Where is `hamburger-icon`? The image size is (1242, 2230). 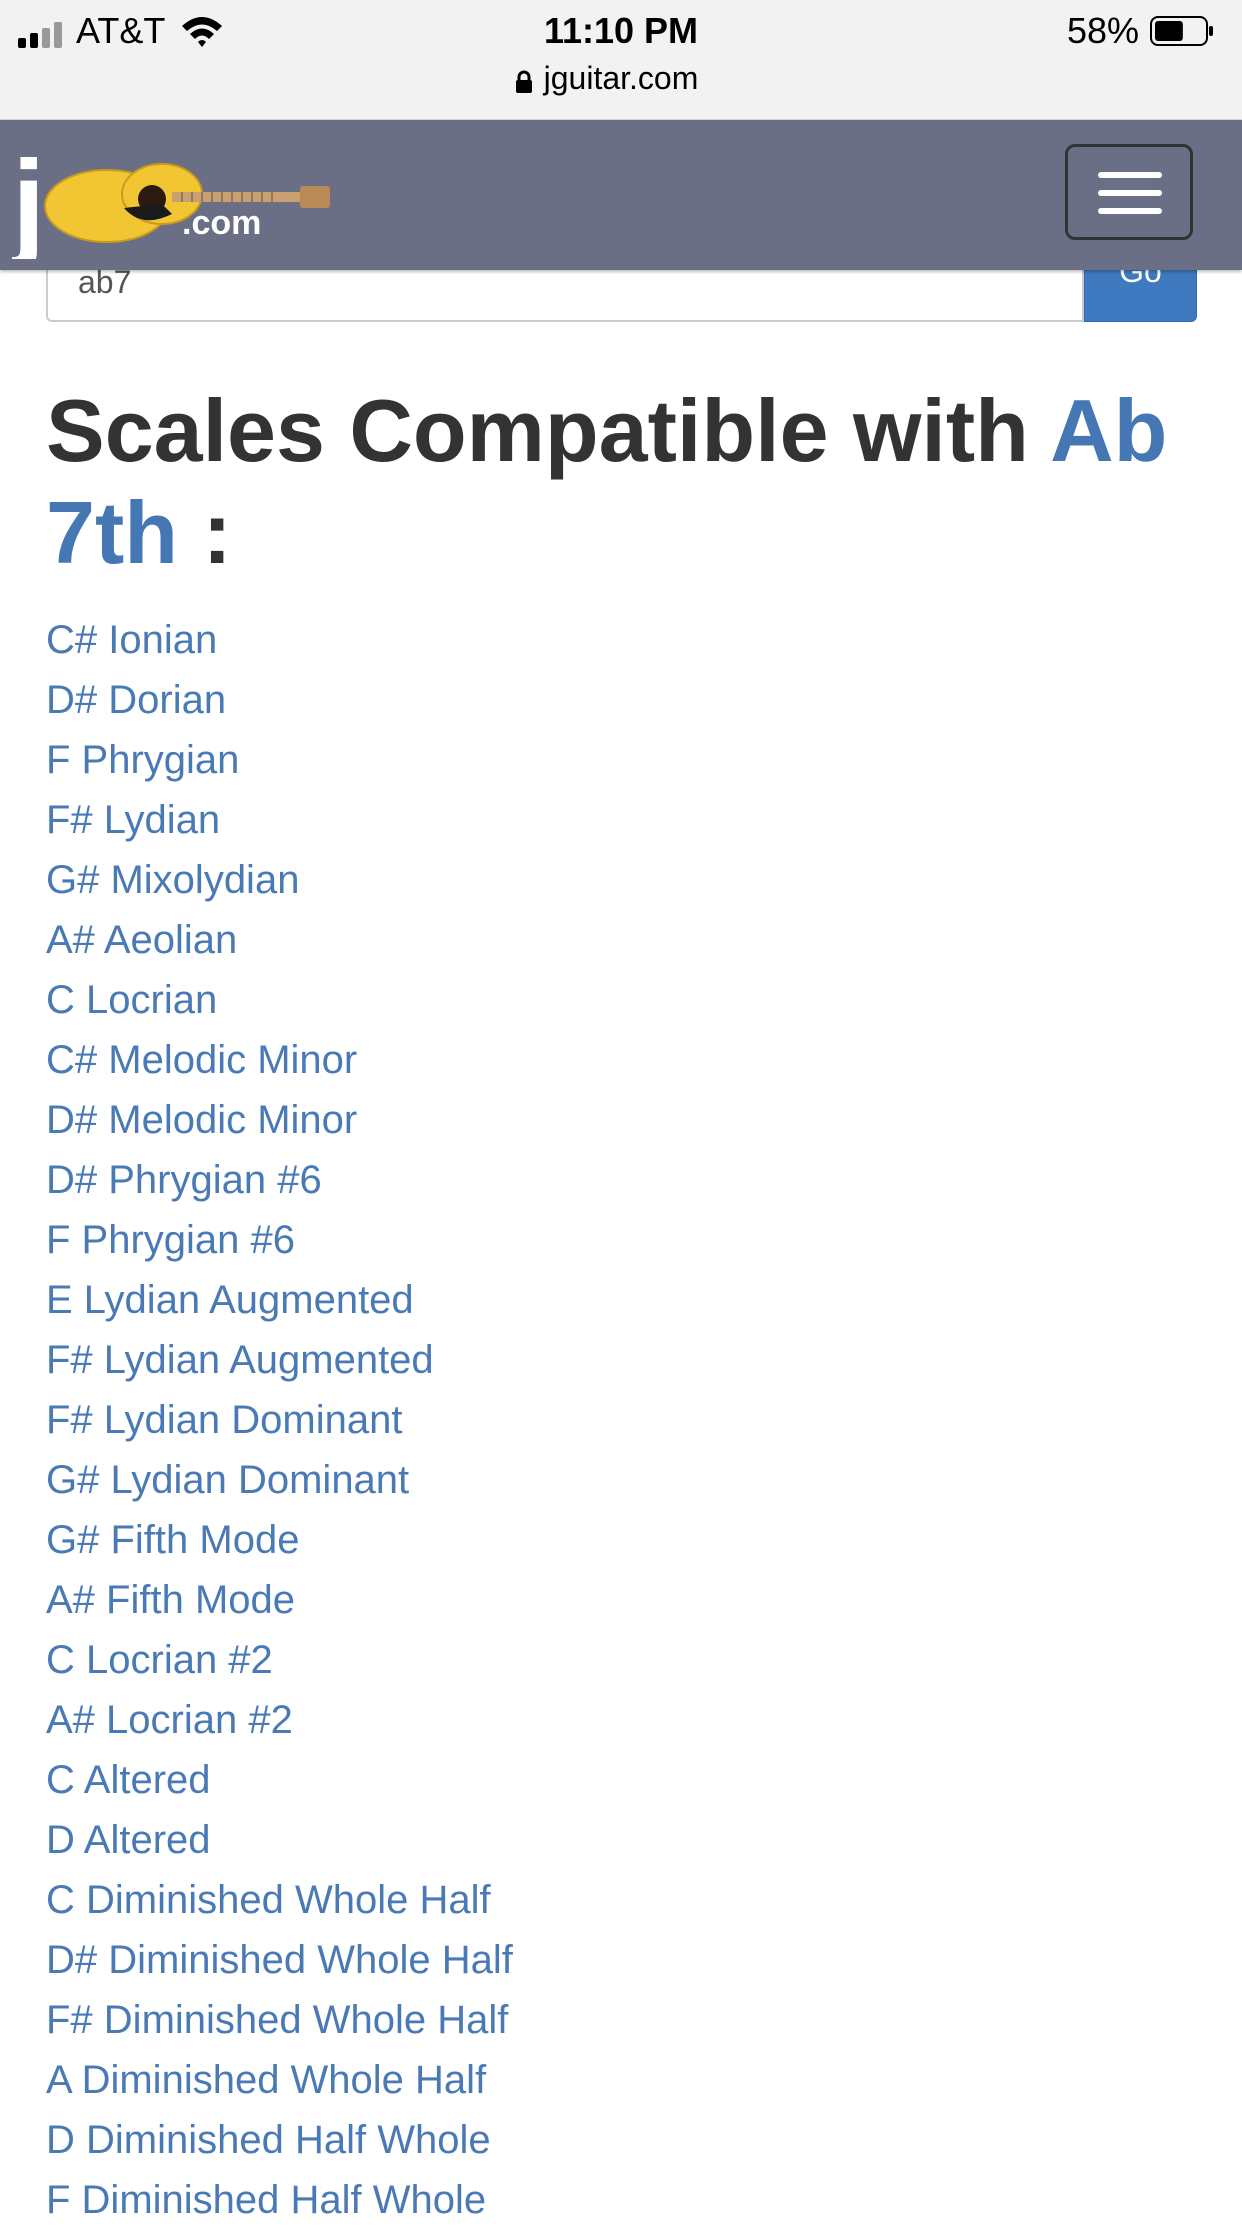
hamburger-icon is located at coordinates (1130, 175).